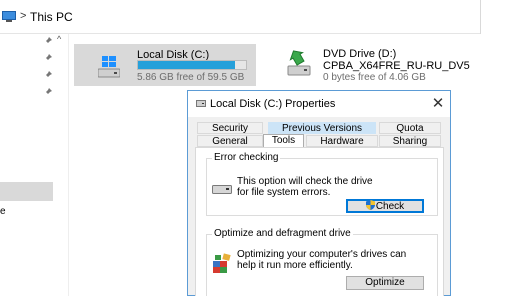 This screenshot has height=296, width=520. I want to click on nav-item-selected, so click(26, 191).